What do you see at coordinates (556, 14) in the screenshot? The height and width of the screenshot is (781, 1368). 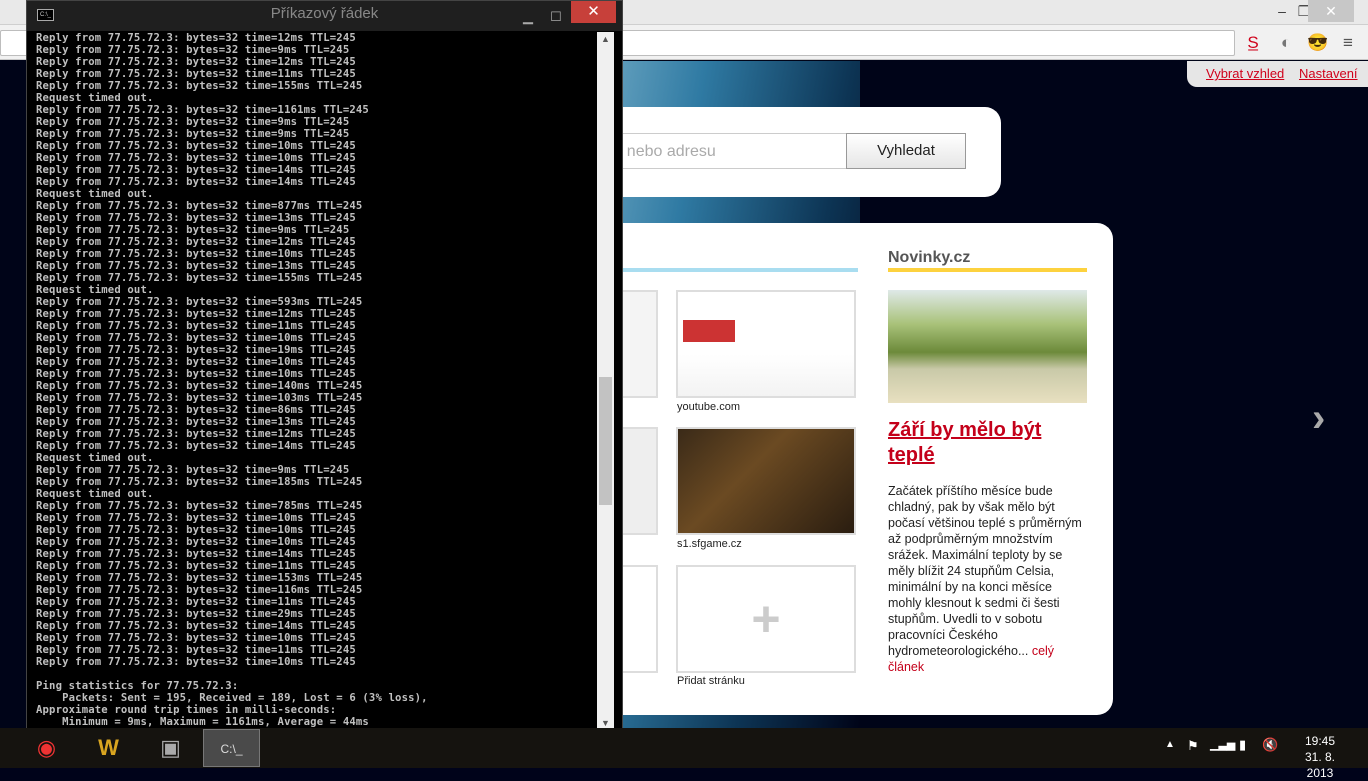 I see `maximize-button: ☐` at bounding box center [556, 14].